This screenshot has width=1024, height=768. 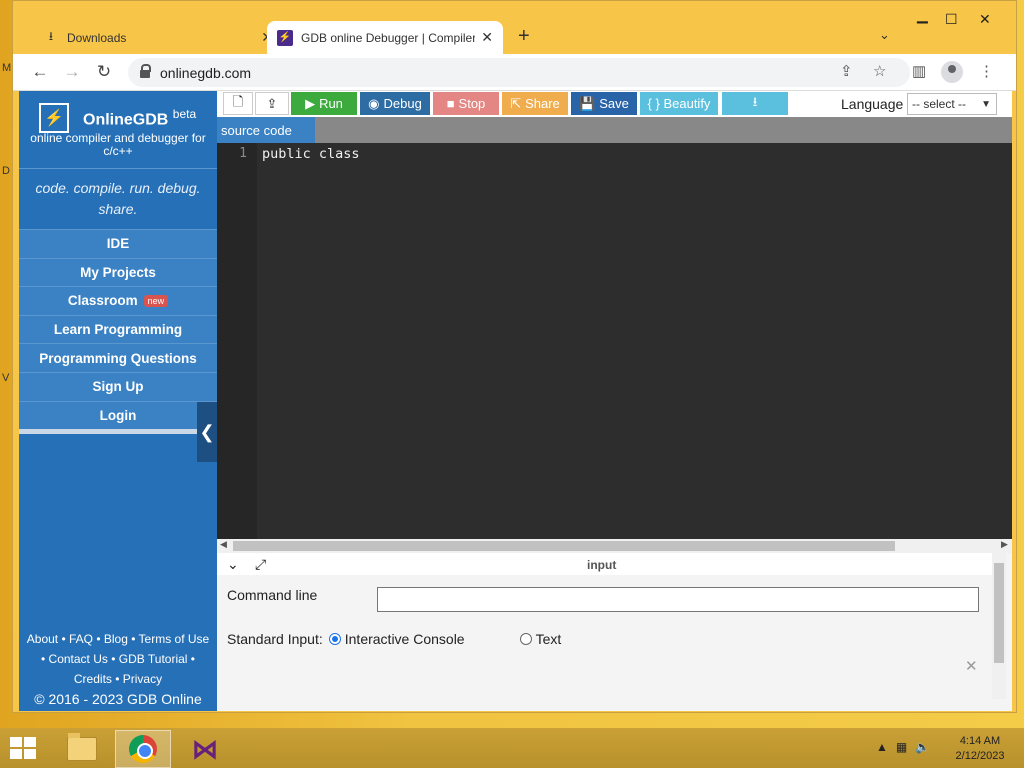 What do you see at coordinates (206, 72) in the screenshot?
I see `url-text: onlinegdb.com` at bounding box center [206, 72].